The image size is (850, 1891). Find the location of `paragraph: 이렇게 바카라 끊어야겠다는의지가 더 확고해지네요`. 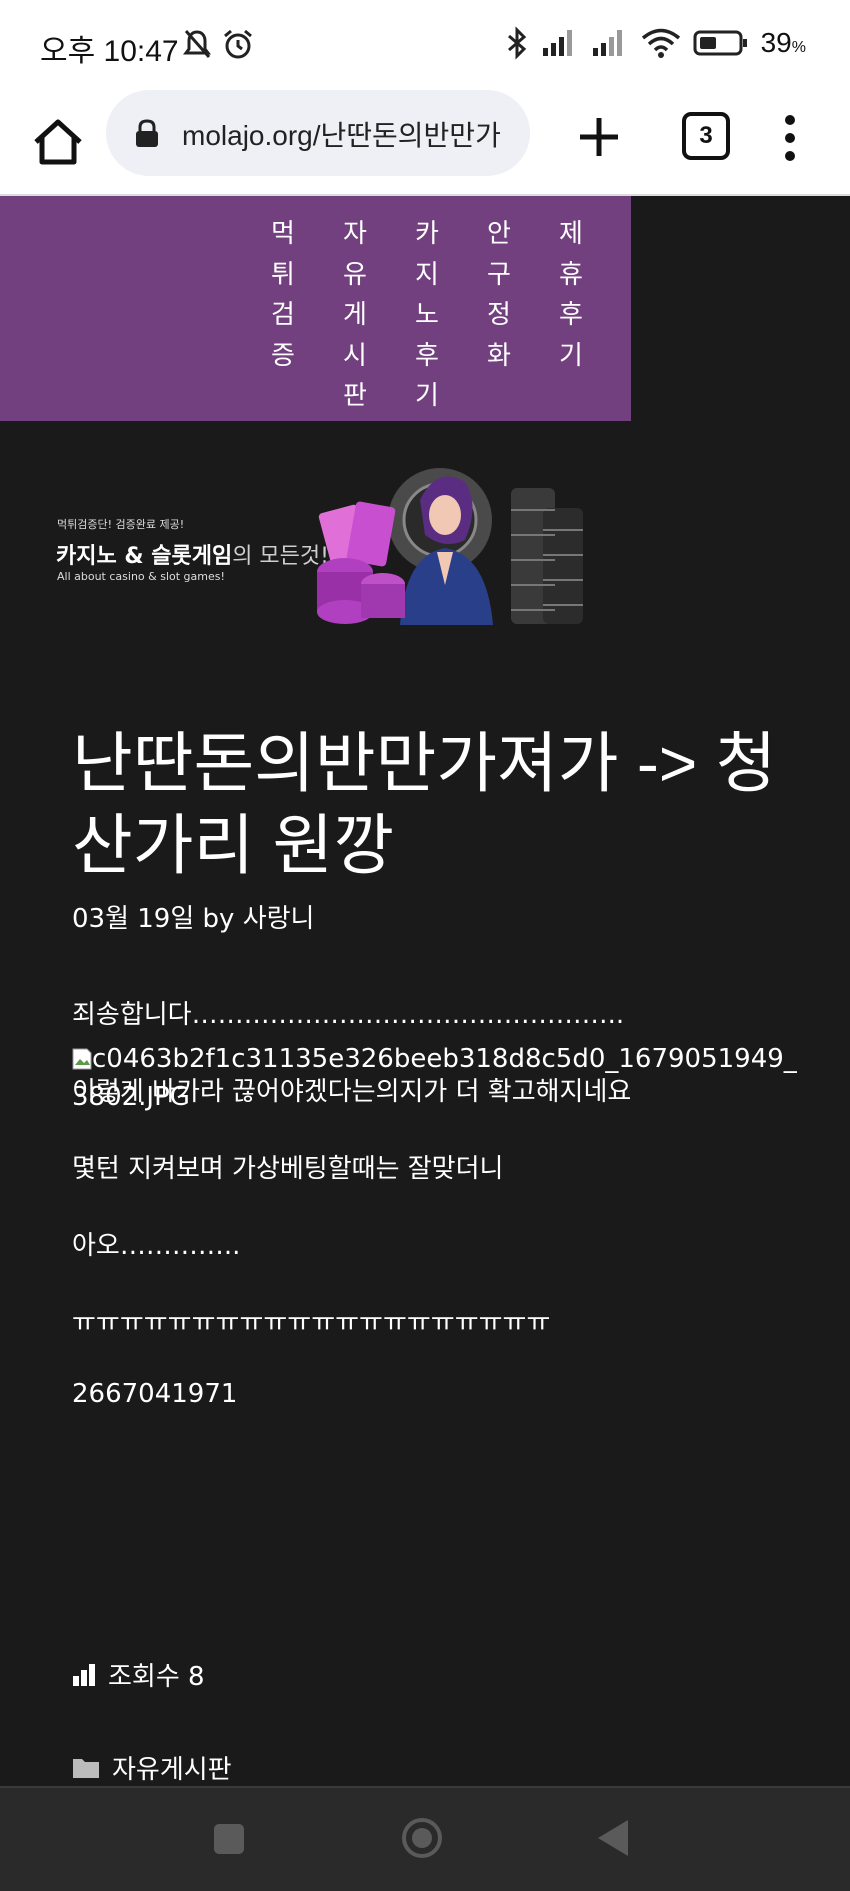

paragraph: 이렇게 바카라 끊어야겠다는의지가 더 확고해지네요 is located at coordinates (352, 1092).